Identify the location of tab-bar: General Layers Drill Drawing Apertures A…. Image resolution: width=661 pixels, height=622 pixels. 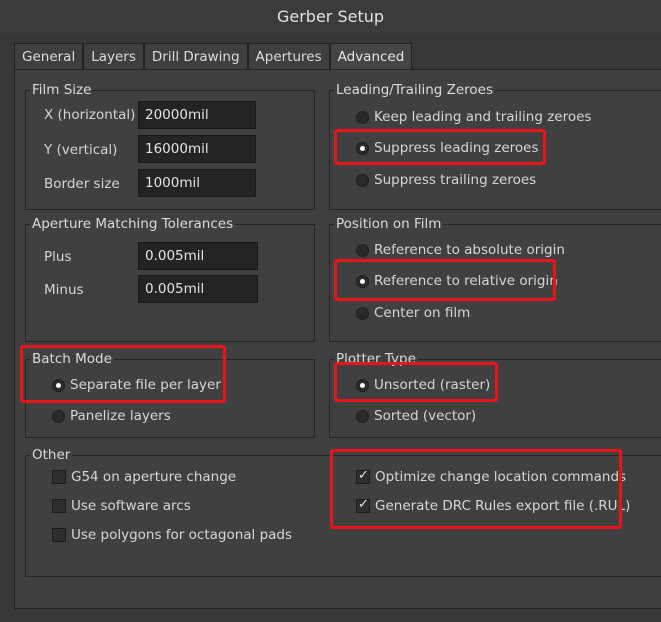
(213, 56).